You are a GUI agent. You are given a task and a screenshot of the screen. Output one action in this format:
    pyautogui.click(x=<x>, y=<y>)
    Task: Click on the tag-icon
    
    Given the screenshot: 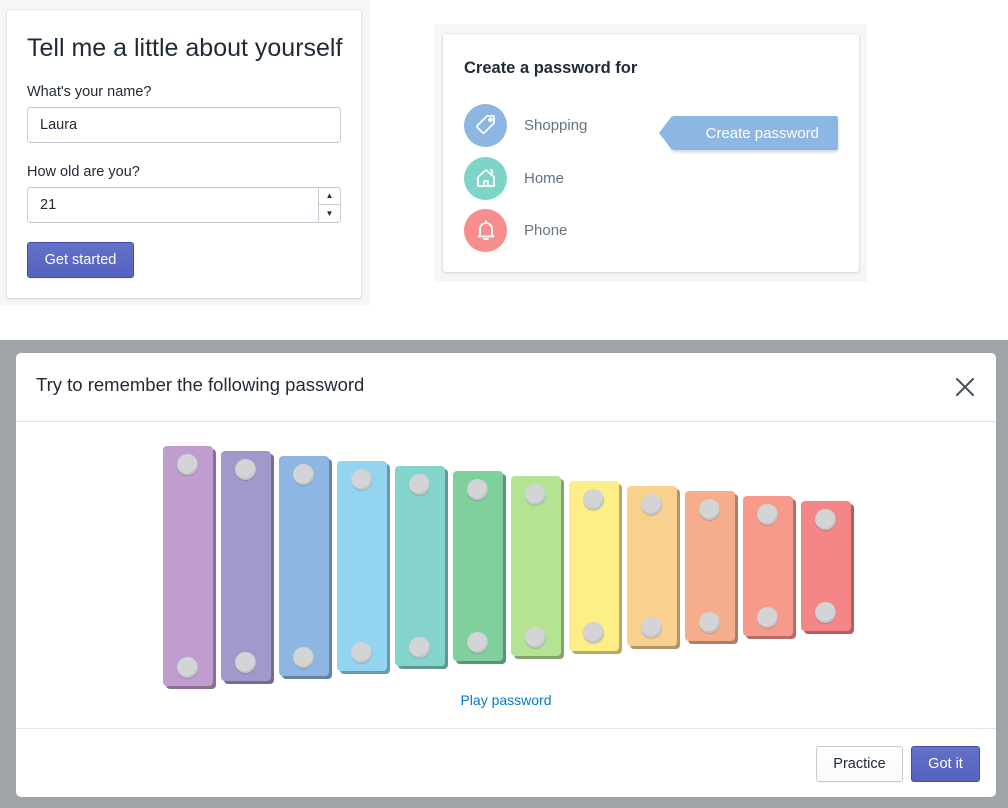 What is the action you would take?
    pyautogui.click(x=485, y=125)
    